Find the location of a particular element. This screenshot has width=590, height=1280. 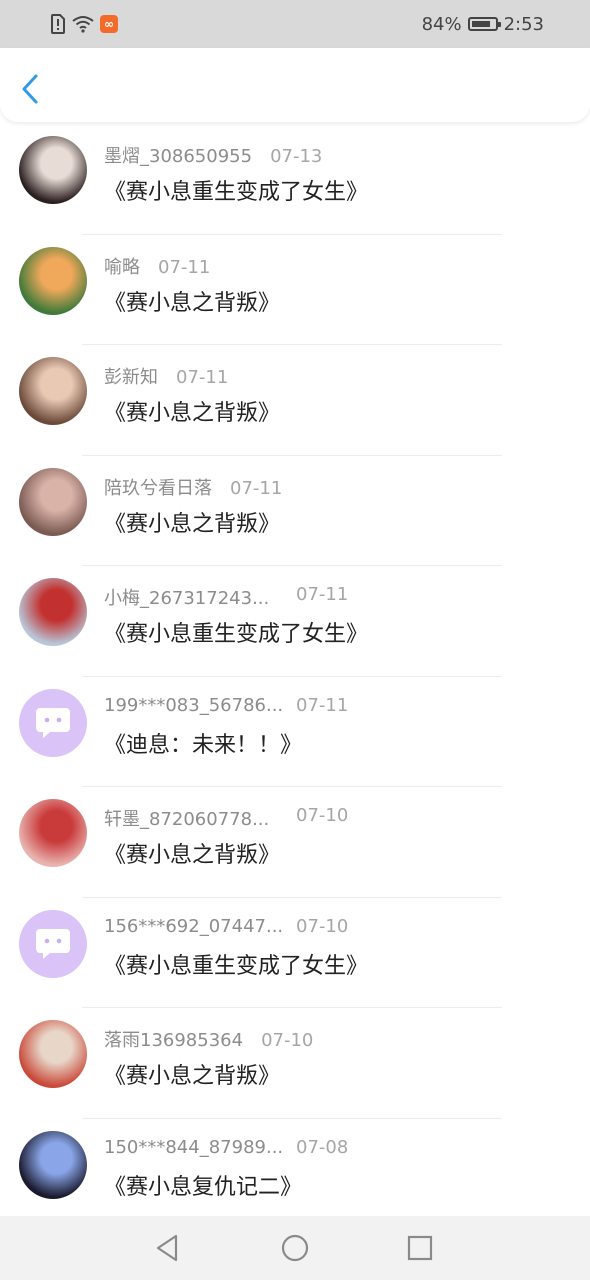

comment-meta: 落雨136985364 07-10 is located at coordinates (208, 1039).